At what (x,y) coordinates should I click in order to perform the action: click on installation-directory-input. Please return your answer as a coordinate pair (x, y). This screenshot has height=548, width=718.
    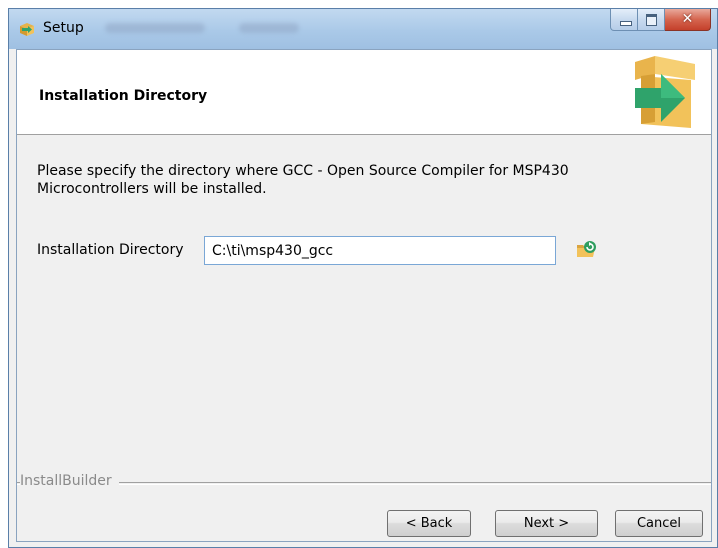
    Looking at the image, I should click on (380, 250).